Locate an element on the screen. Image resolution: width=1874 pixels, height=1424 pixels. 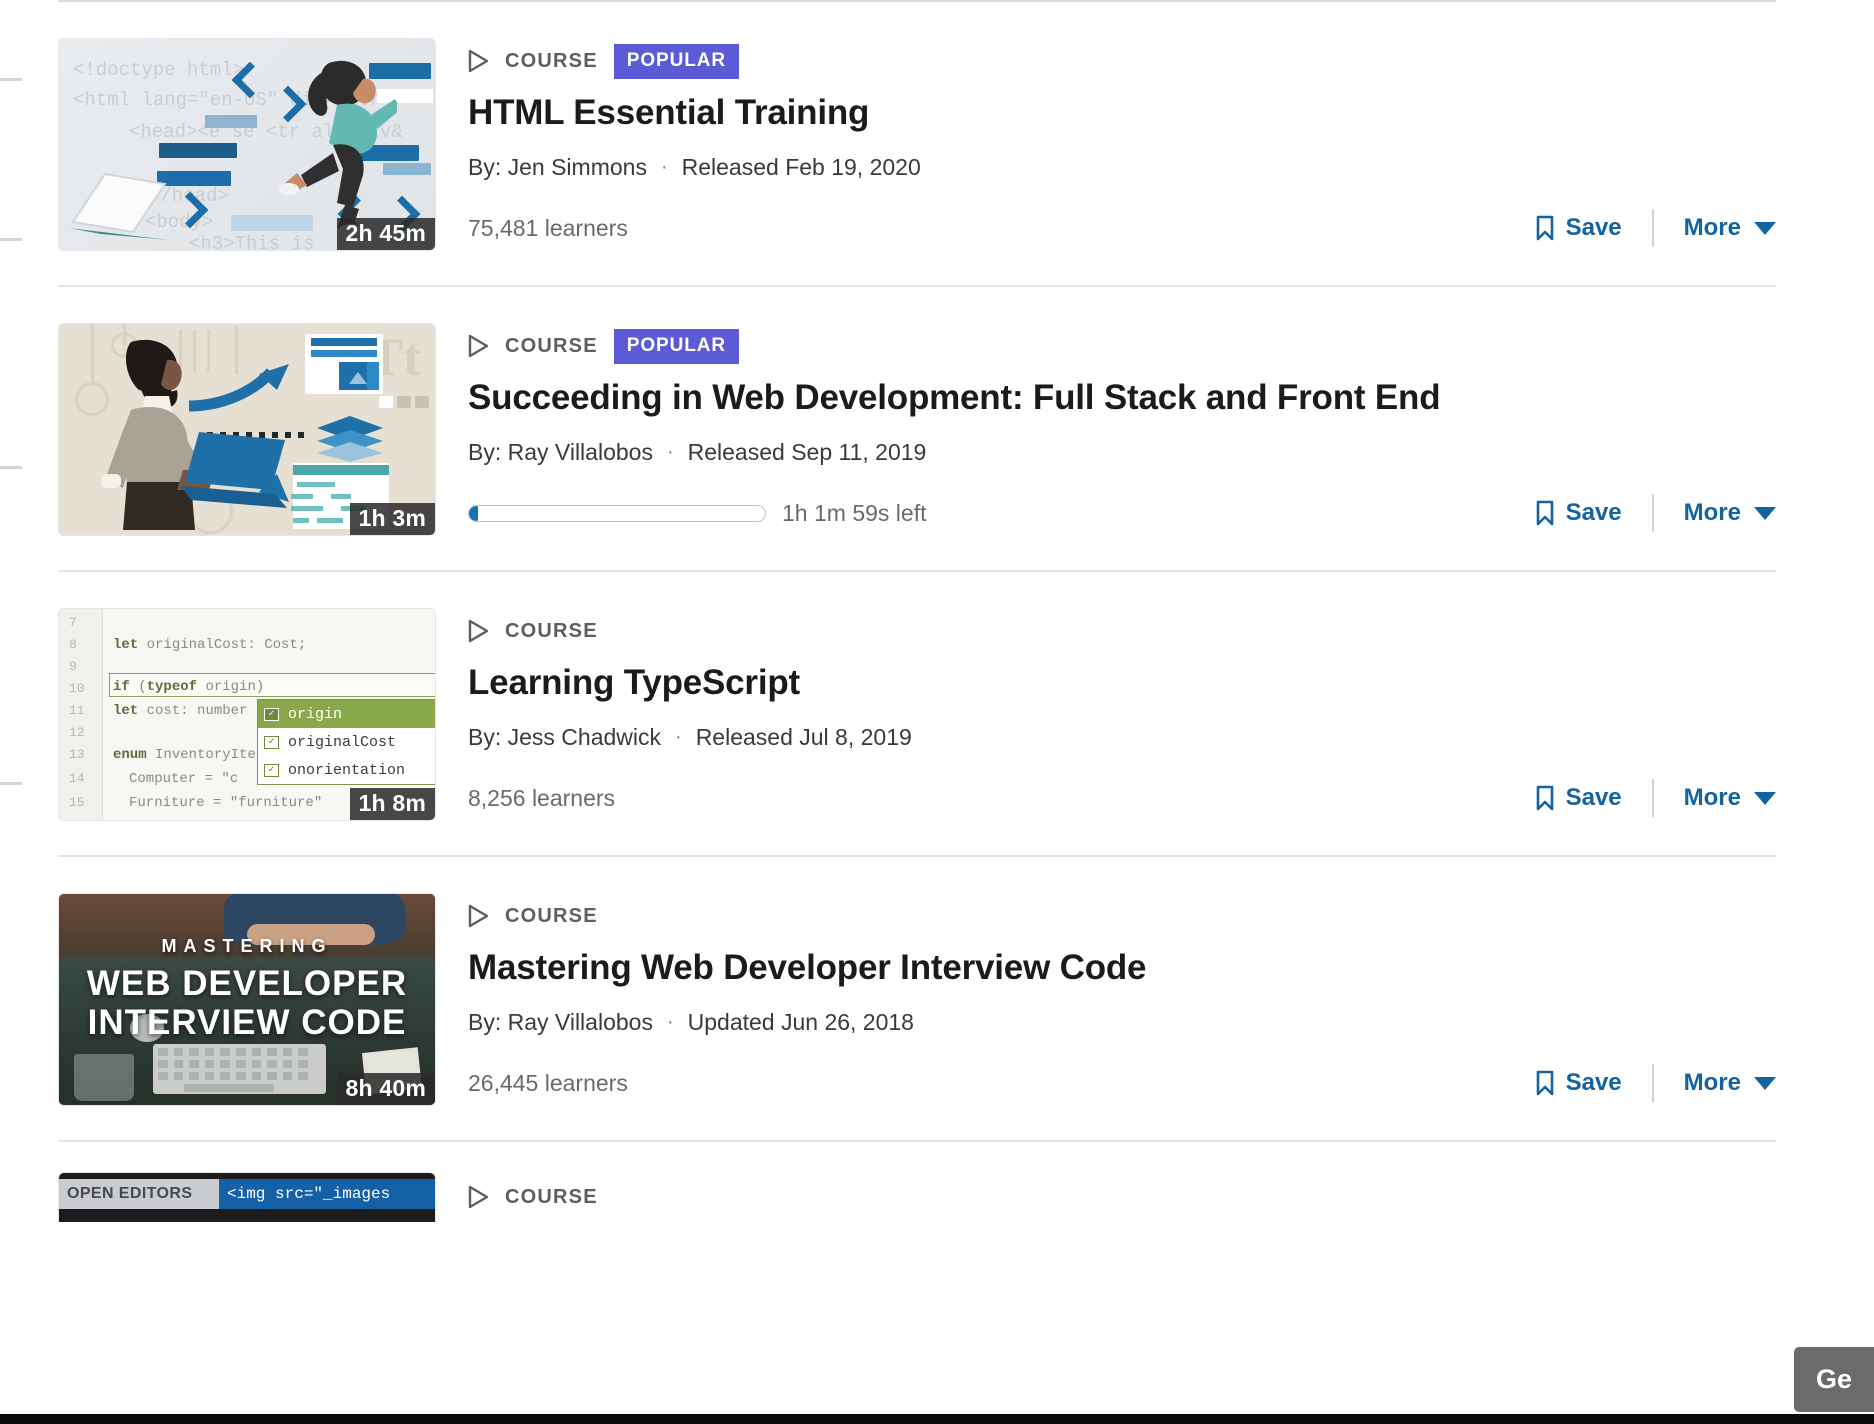
course-meta-row: COURSE POPULAR is located at coordinates (1122, 346).